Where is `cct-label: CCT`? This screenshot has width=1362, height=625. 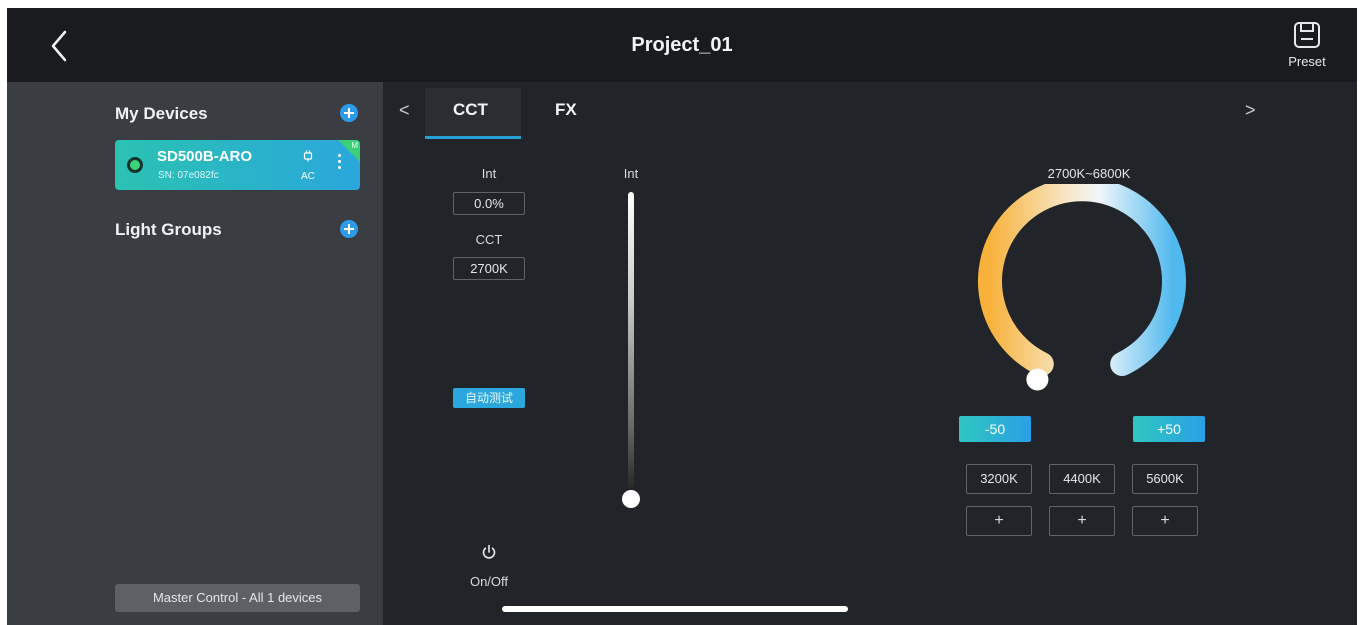 cct-label: CCT is located at coordinates (489, 239).